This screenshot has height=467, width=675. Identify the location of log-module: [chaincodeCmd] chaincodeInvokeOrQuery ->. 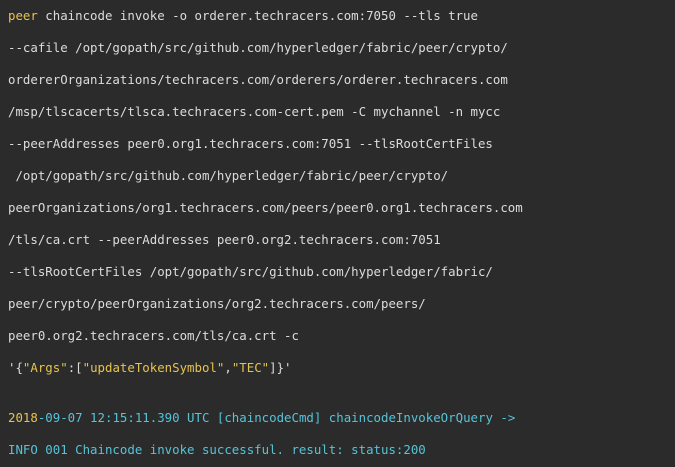
(366, 417).